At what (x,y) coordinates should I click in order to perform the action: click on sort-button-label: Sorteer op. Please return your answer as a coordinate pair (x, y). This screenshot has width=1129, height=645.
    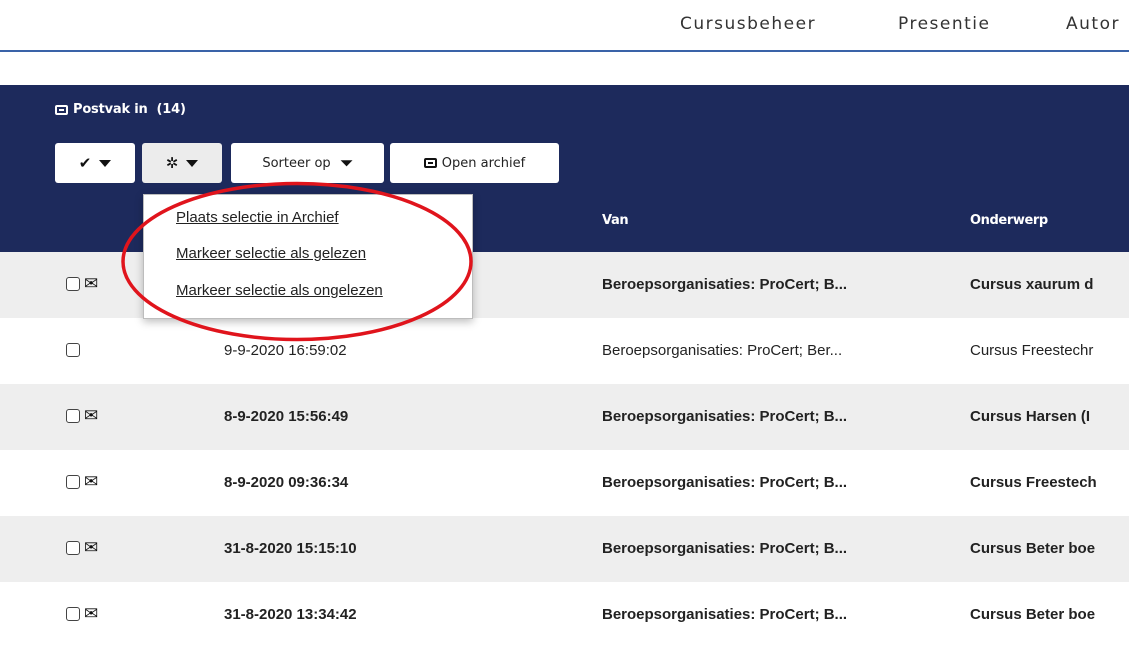
    Looking at the image, I should click on (296, 163).